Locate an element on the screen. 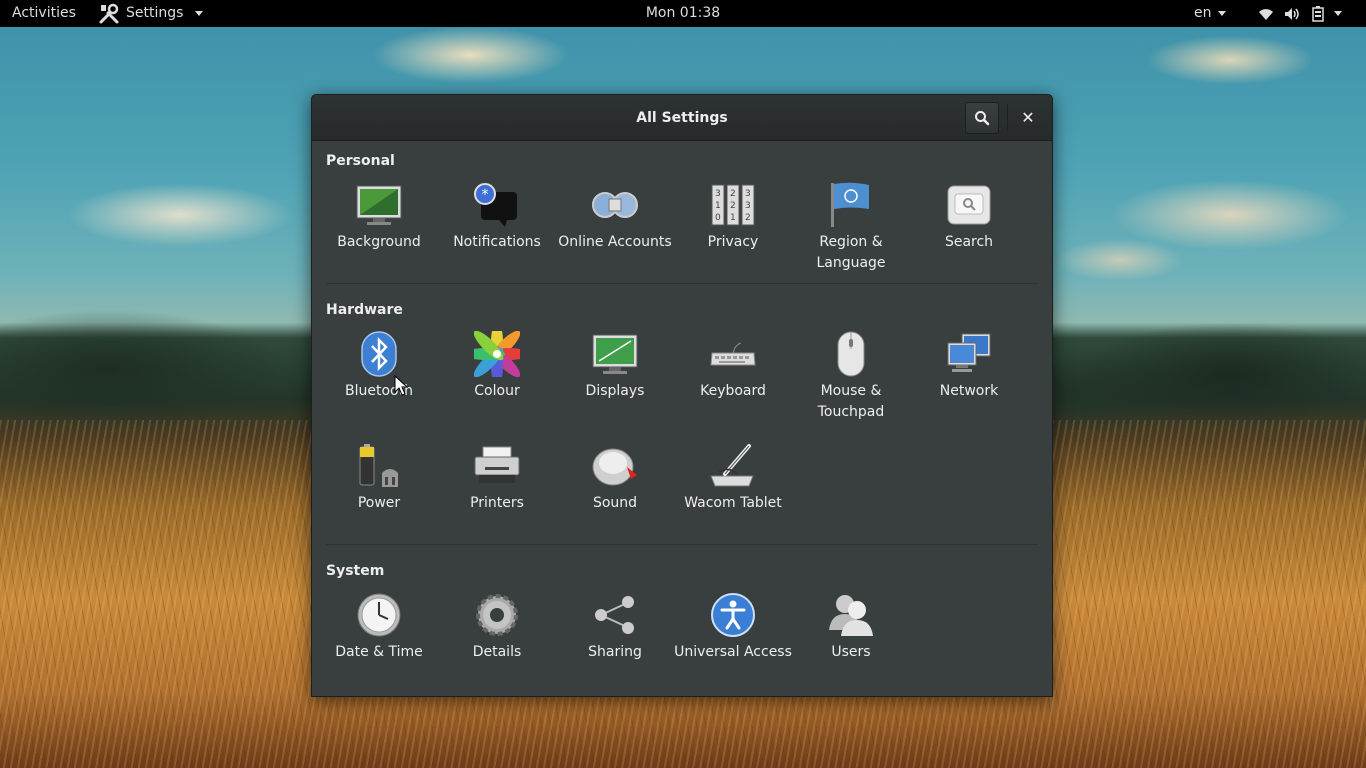  panel-printers: Printers is located at coordinates (497, 478).